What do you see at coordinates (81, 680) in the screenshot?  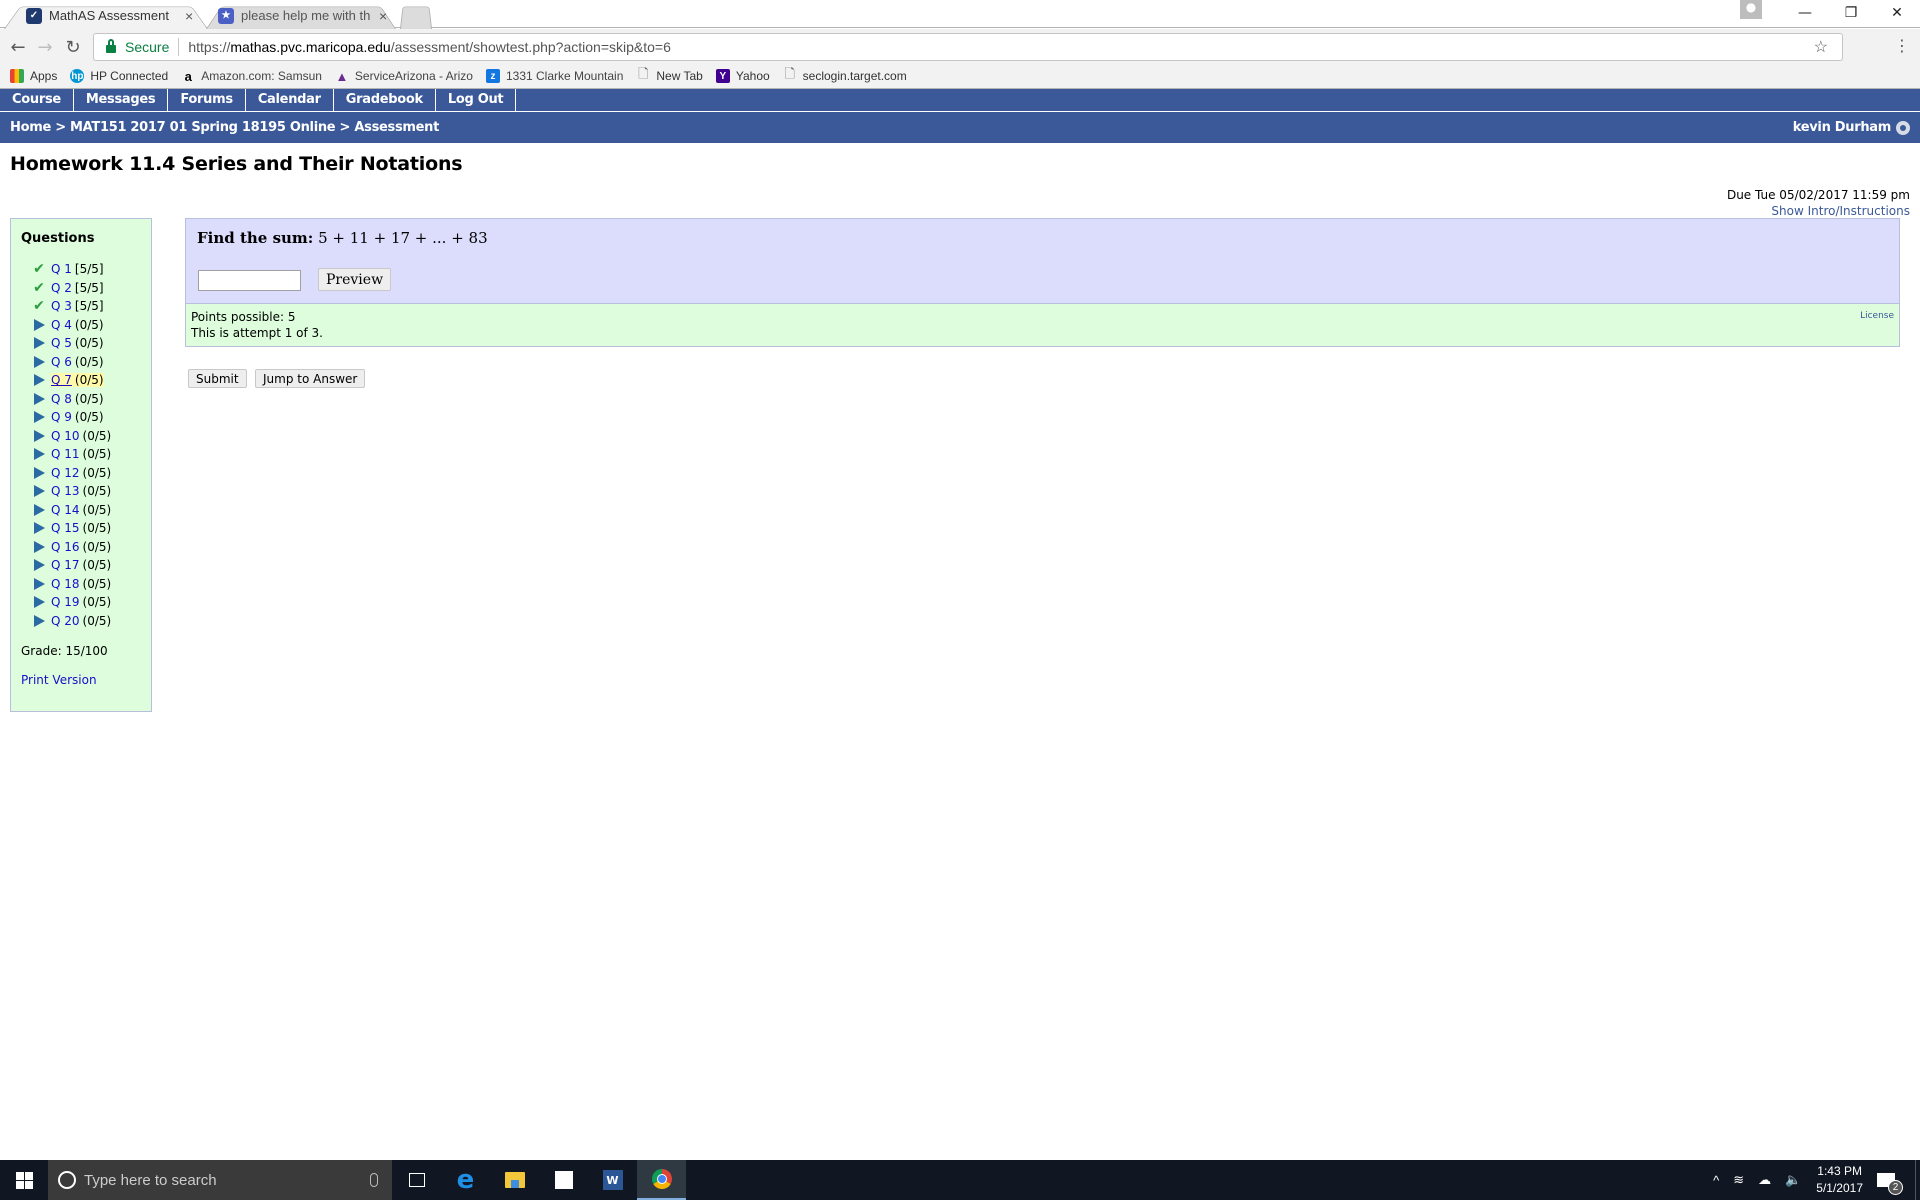 I see `print-version-link: Print Version` at bounding box center [81, 680].